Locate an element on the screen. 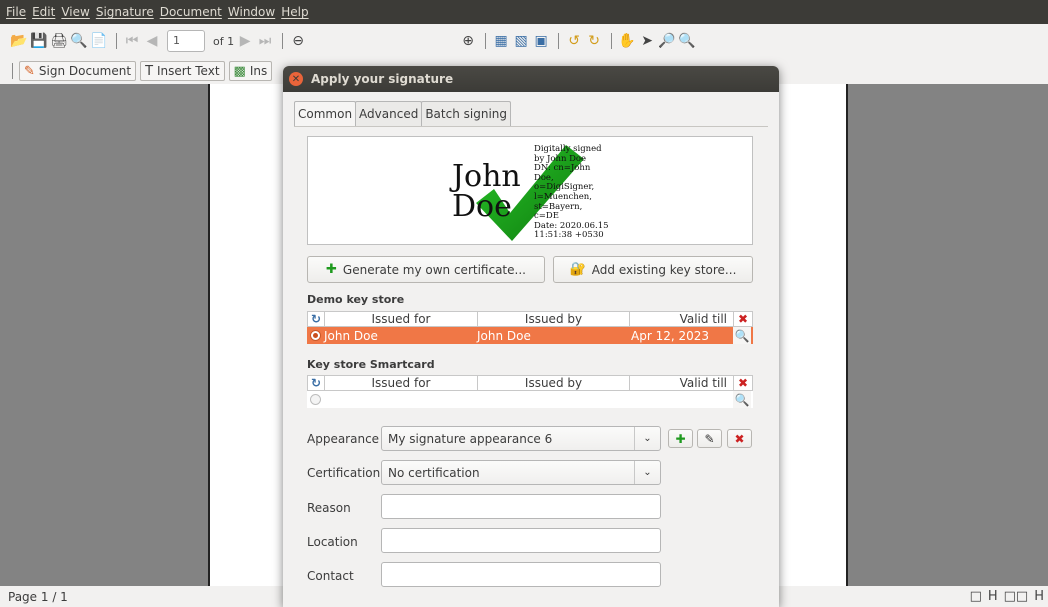 The image size is (1048, 607). facing-view-icon: □□ is located at coordinates (1016, 596).